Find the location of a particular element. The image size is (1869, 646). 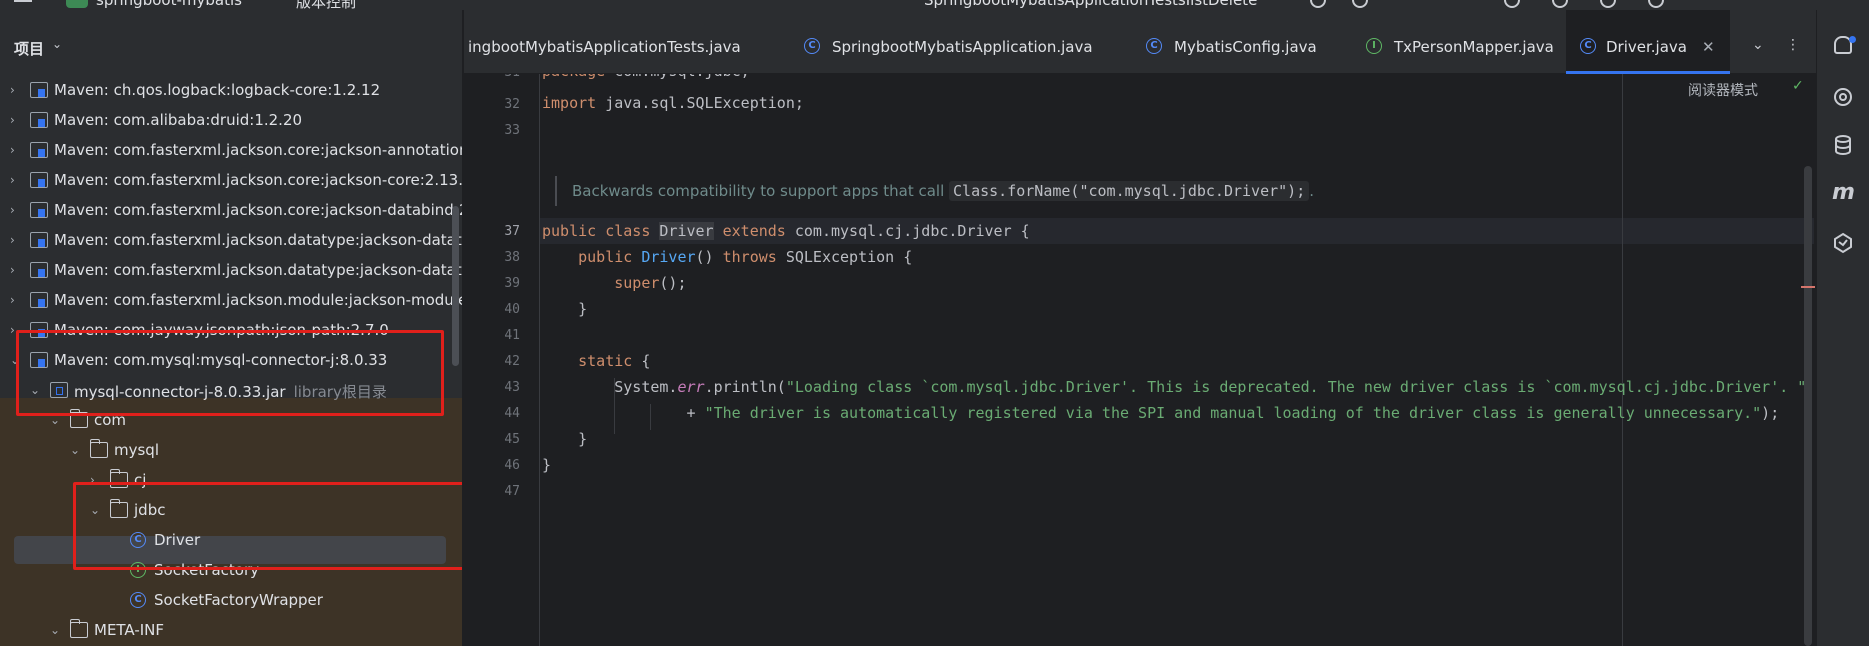

code-line-38: public Driver() throws SQLException { is located at coordinates (745, 257).